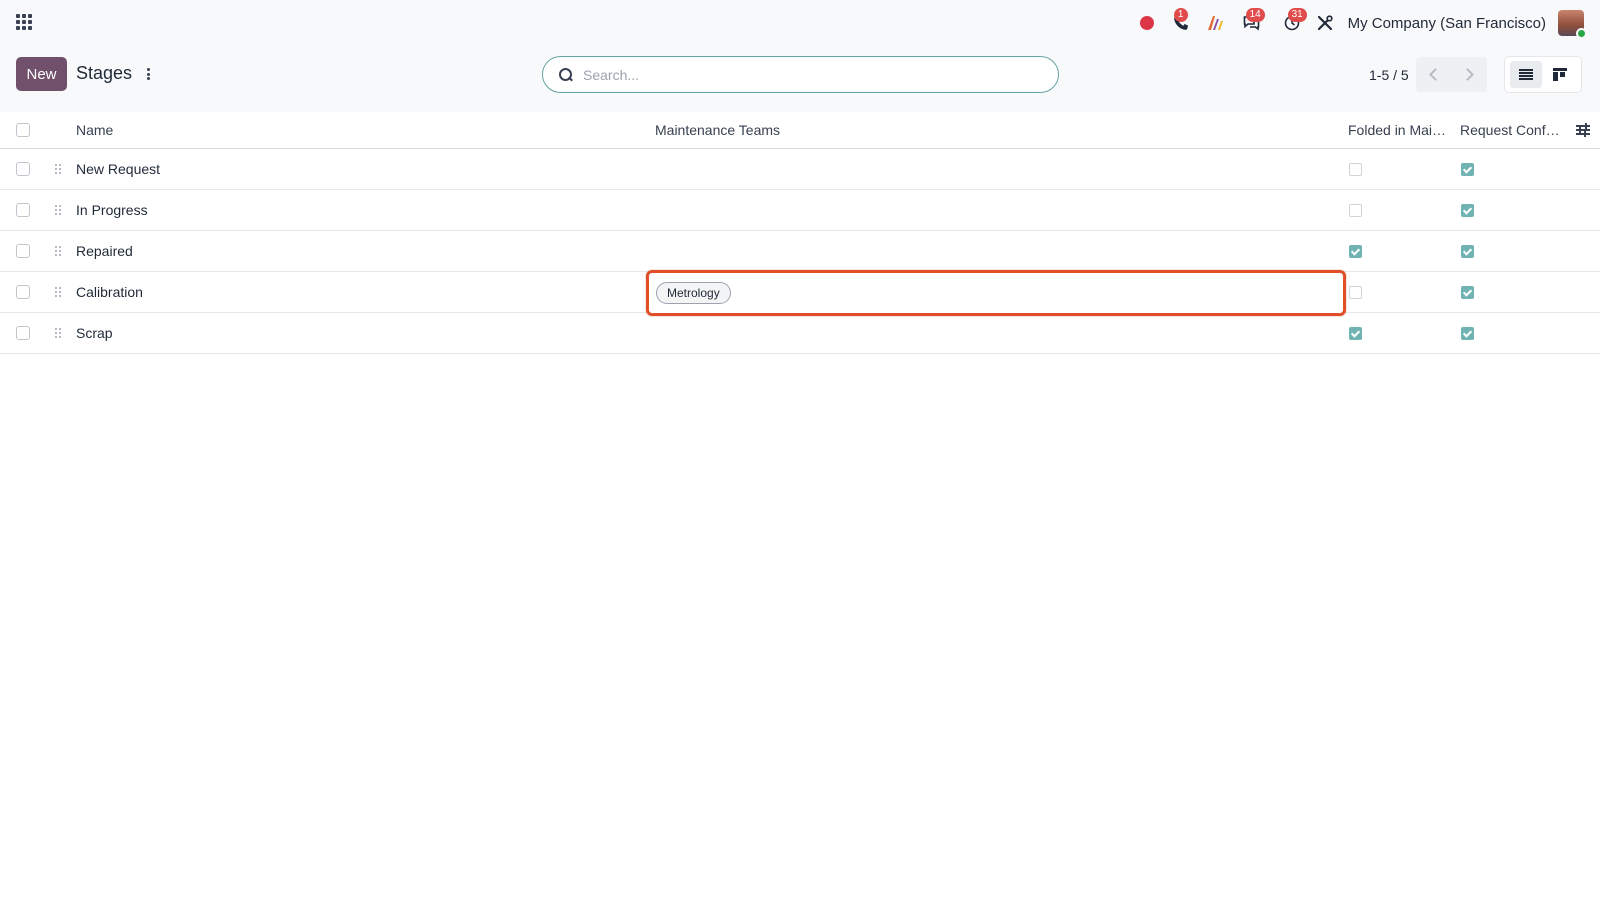 The height and width of the screenshot is (923, 1600). I want to click on kanban-view-button, so click(1560, 74).